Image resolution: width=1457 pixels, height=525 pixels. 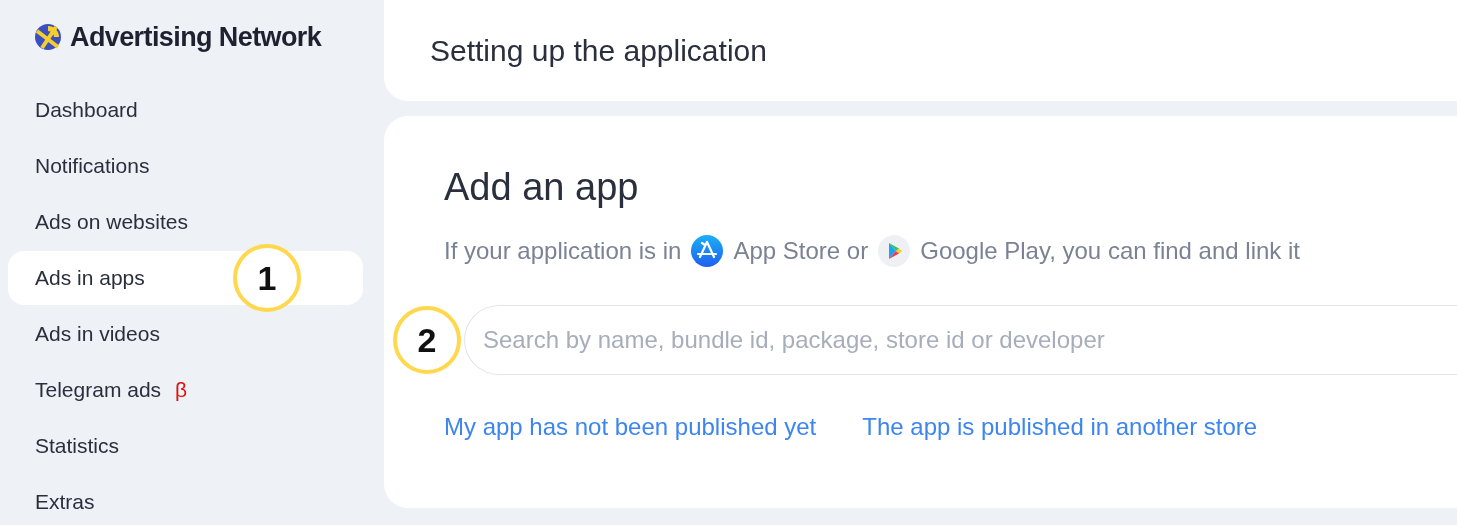 What do you see at coordinates (196, 37) in the screenshot?
I see `logo-text: Advertising Network` at bounding box center [196, 37].